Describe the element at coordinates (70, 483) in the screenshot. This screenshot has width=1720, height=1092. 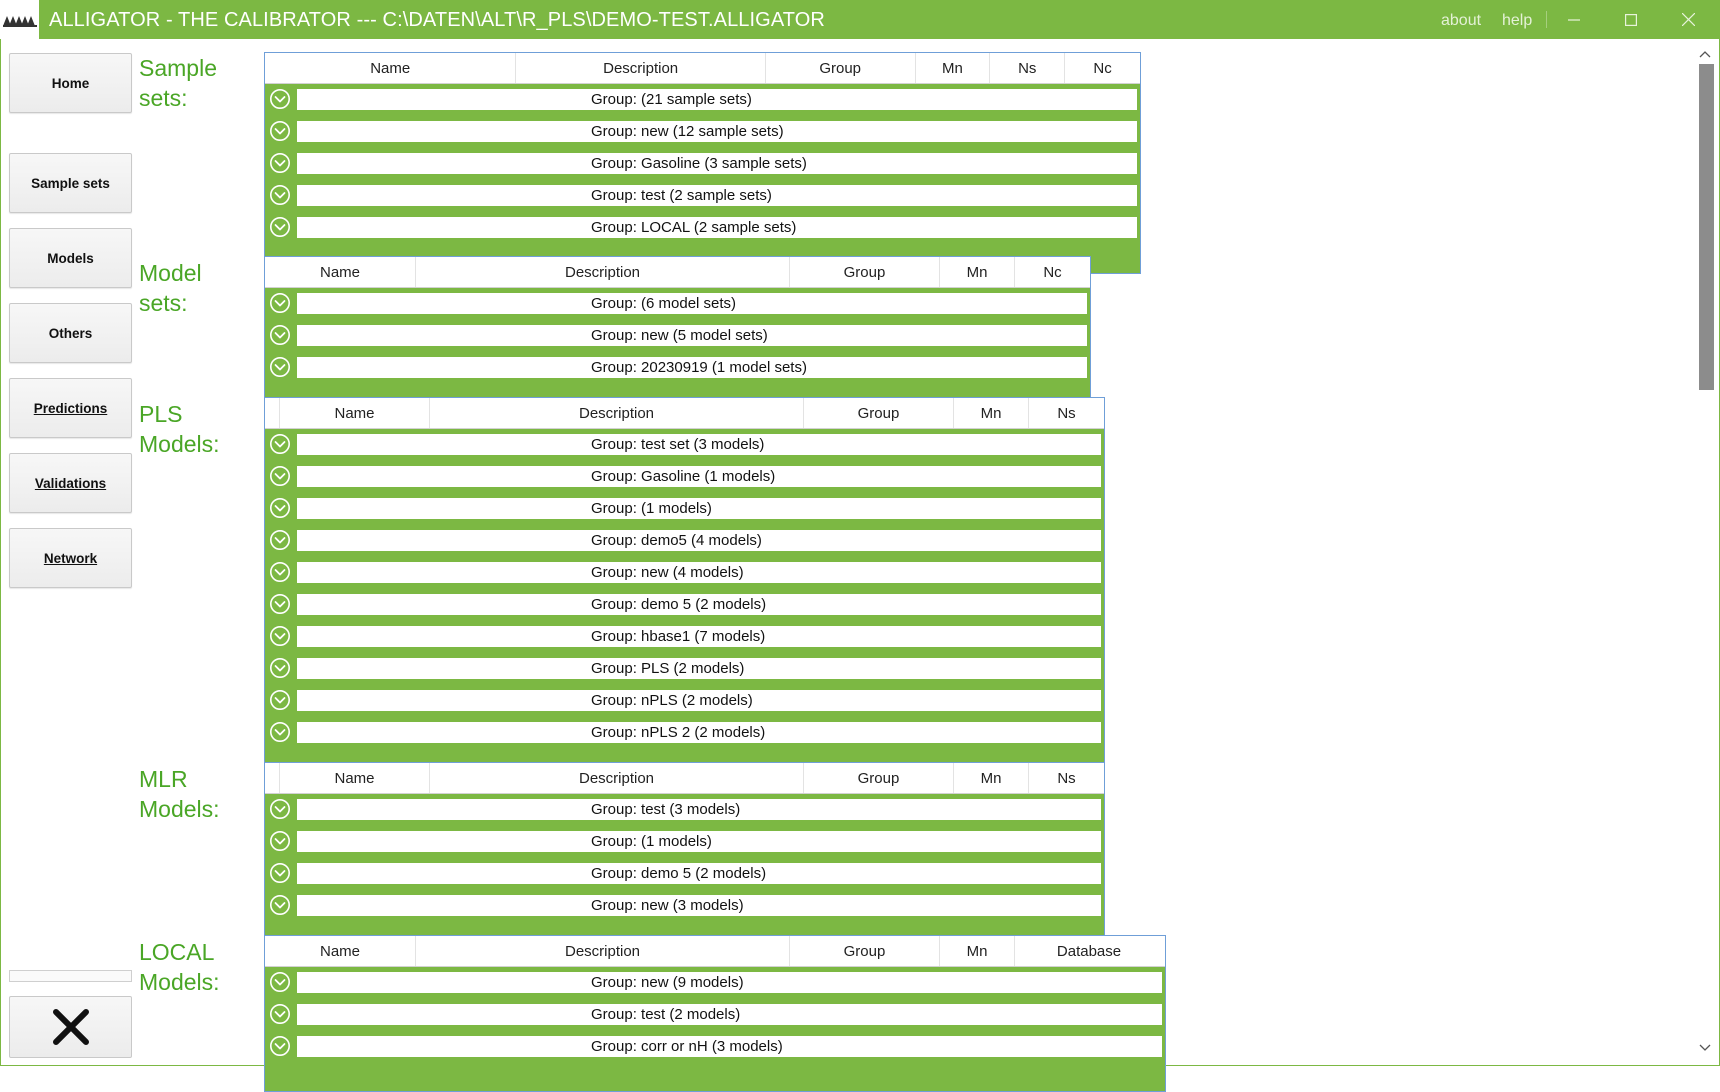
I see `nav-validations-button: Validations` at that location.